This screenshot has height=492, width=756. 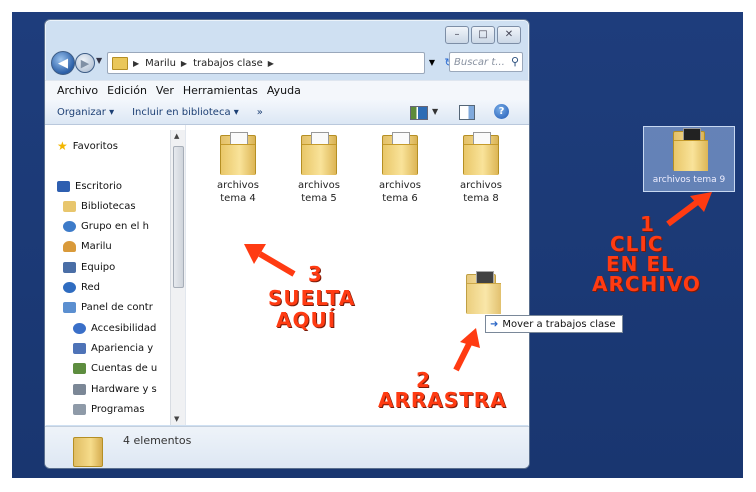 What do you see at coordinates (122, 348) in the screenshot?
I see `nav-label: Apariencia y` at bounding box center [122, 348].